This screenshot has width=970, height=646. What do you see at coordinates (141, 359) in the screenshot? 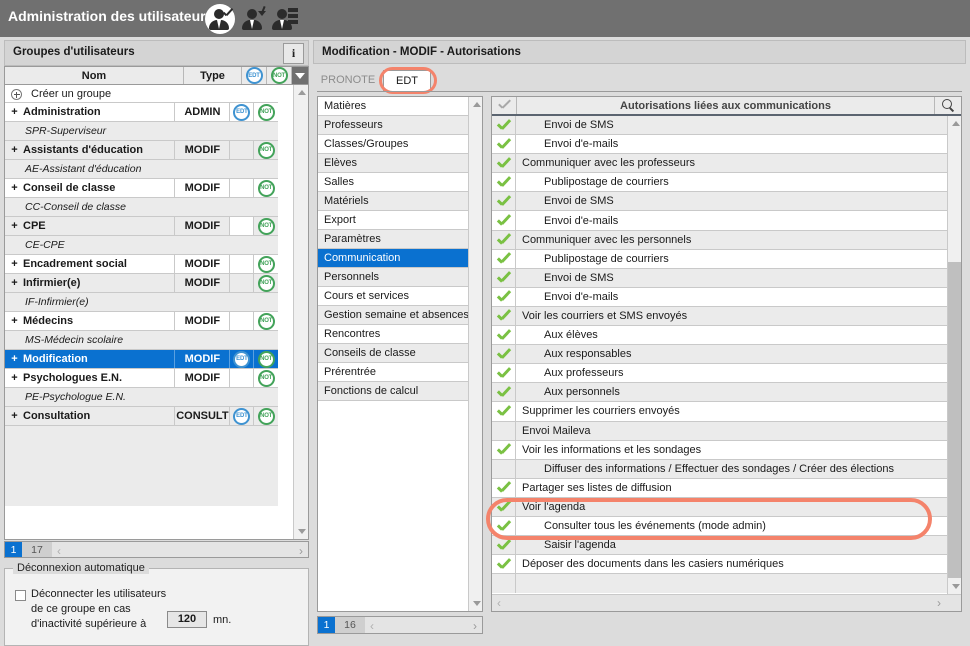
I see `table-row: + Modification MODIF EDT NOT` at bounding box center [141, 359].